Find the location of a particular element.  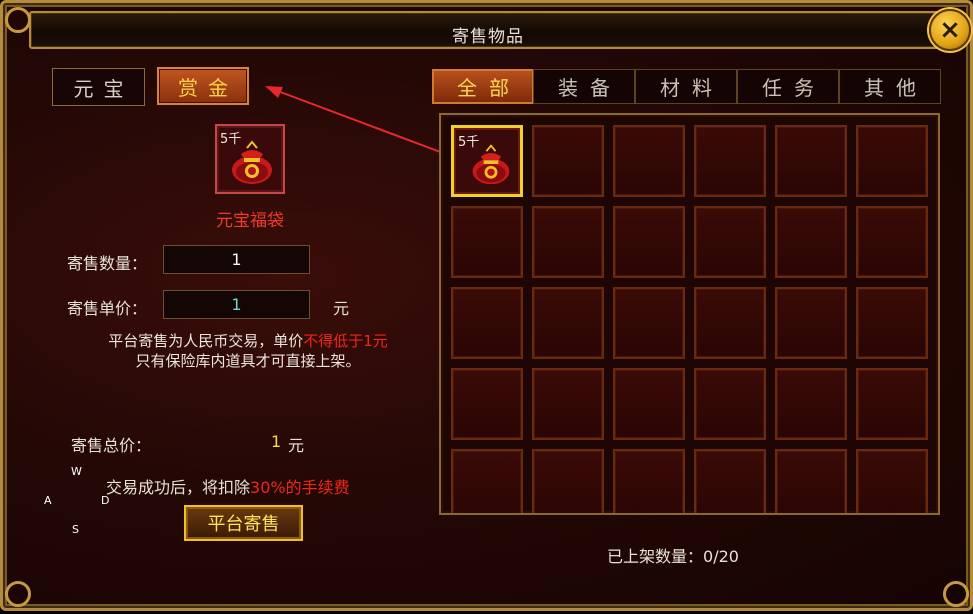

inventory-slot: 5千 is located at coordinates (487, 161).